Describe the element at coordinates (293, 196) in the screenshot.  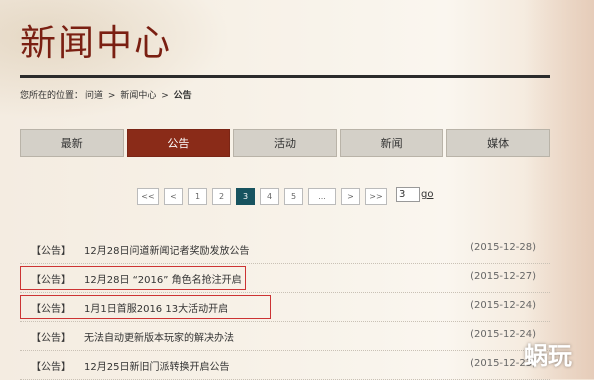
I see `page-button-5: 5` at that location.